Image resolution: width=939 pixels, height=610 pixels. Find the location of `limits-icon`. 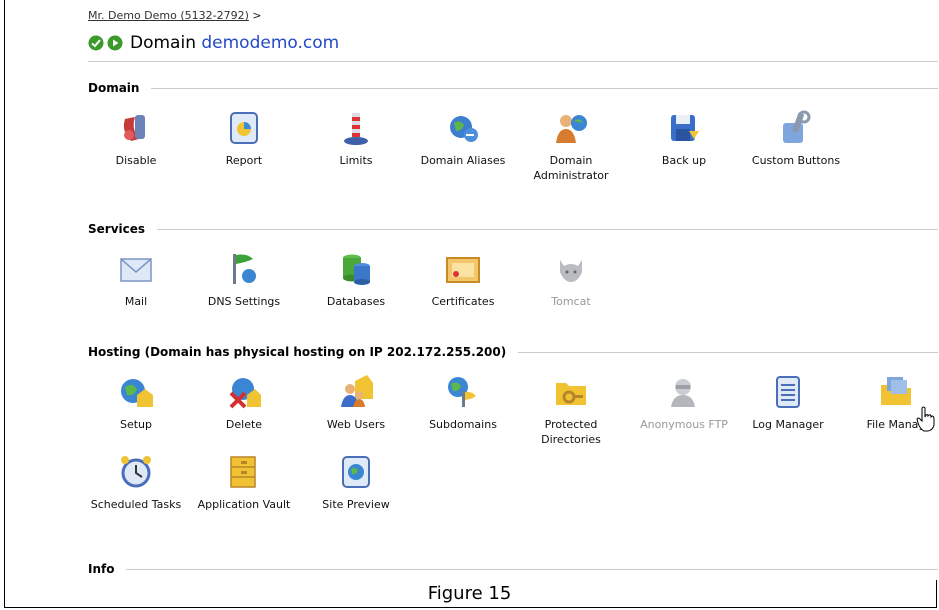

limits-icon is located at coordinates (356, 128).